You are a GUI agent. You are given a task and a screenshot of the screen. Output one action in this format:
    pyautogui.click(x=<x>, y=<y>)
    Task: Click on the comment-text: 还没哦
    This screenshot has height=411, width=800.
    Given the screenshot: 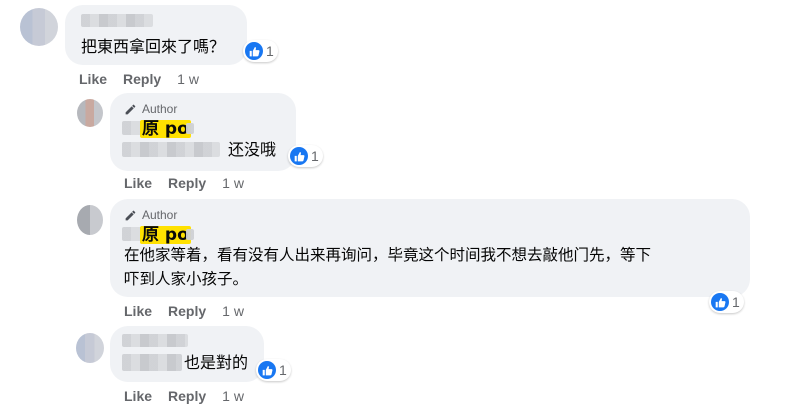 What is the action you would take?
    pyautogui.click(x=252, y=149)
    